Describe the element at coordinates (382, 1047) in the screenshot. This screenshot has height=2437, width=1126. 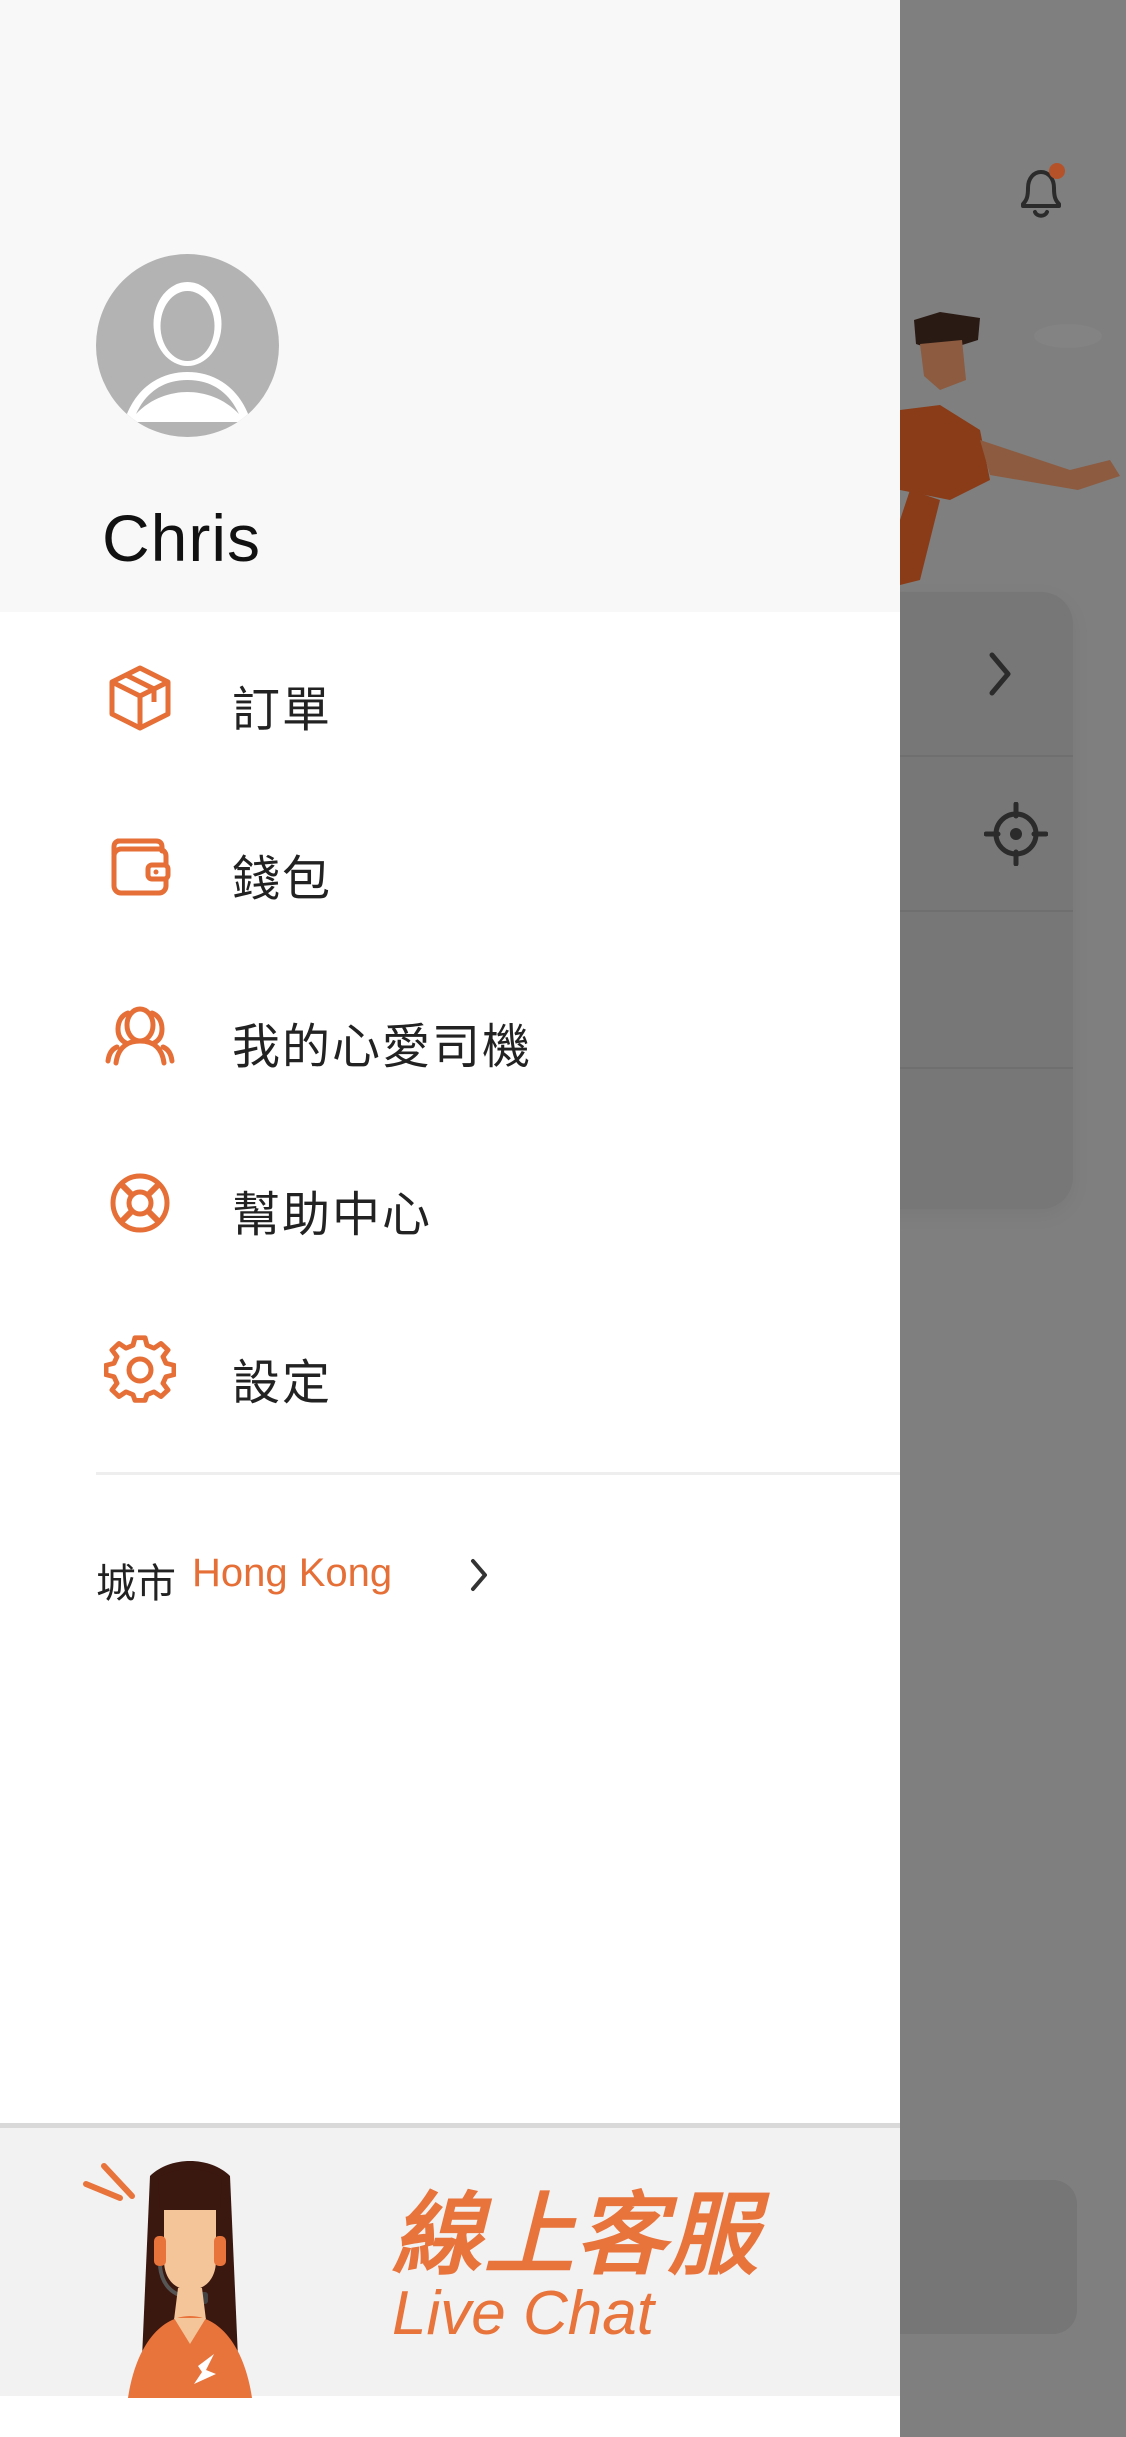
I see `menu-label-favorite-drivers: 我的心愛司機` at that location.